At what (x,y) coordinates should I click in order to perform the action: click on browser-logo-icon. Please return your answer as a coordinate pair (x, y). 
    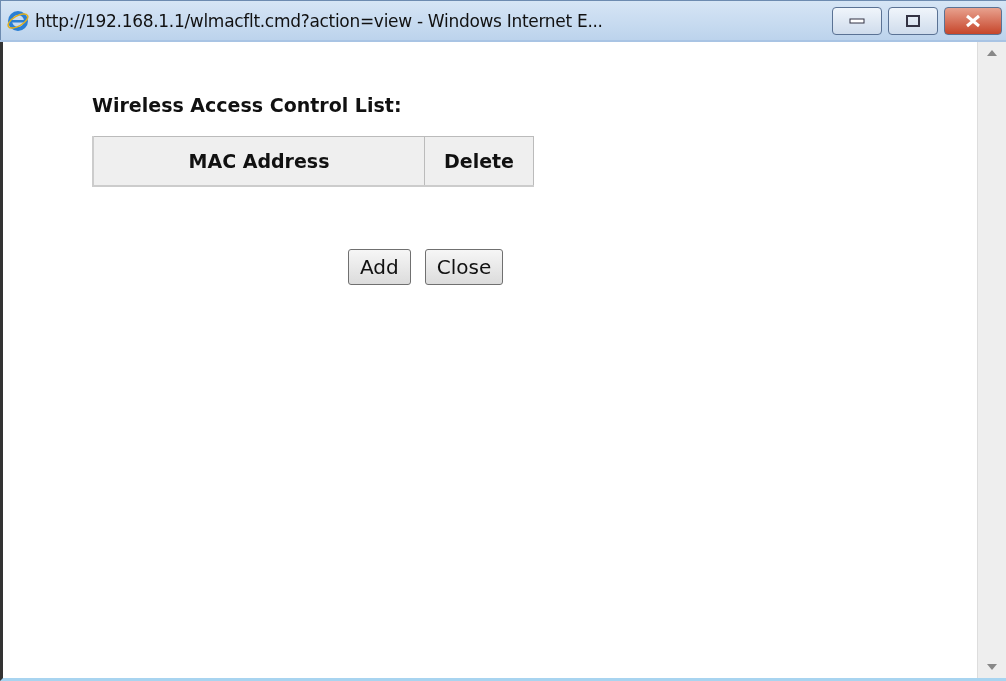
    Looking at the image, I should click on (18, 20).